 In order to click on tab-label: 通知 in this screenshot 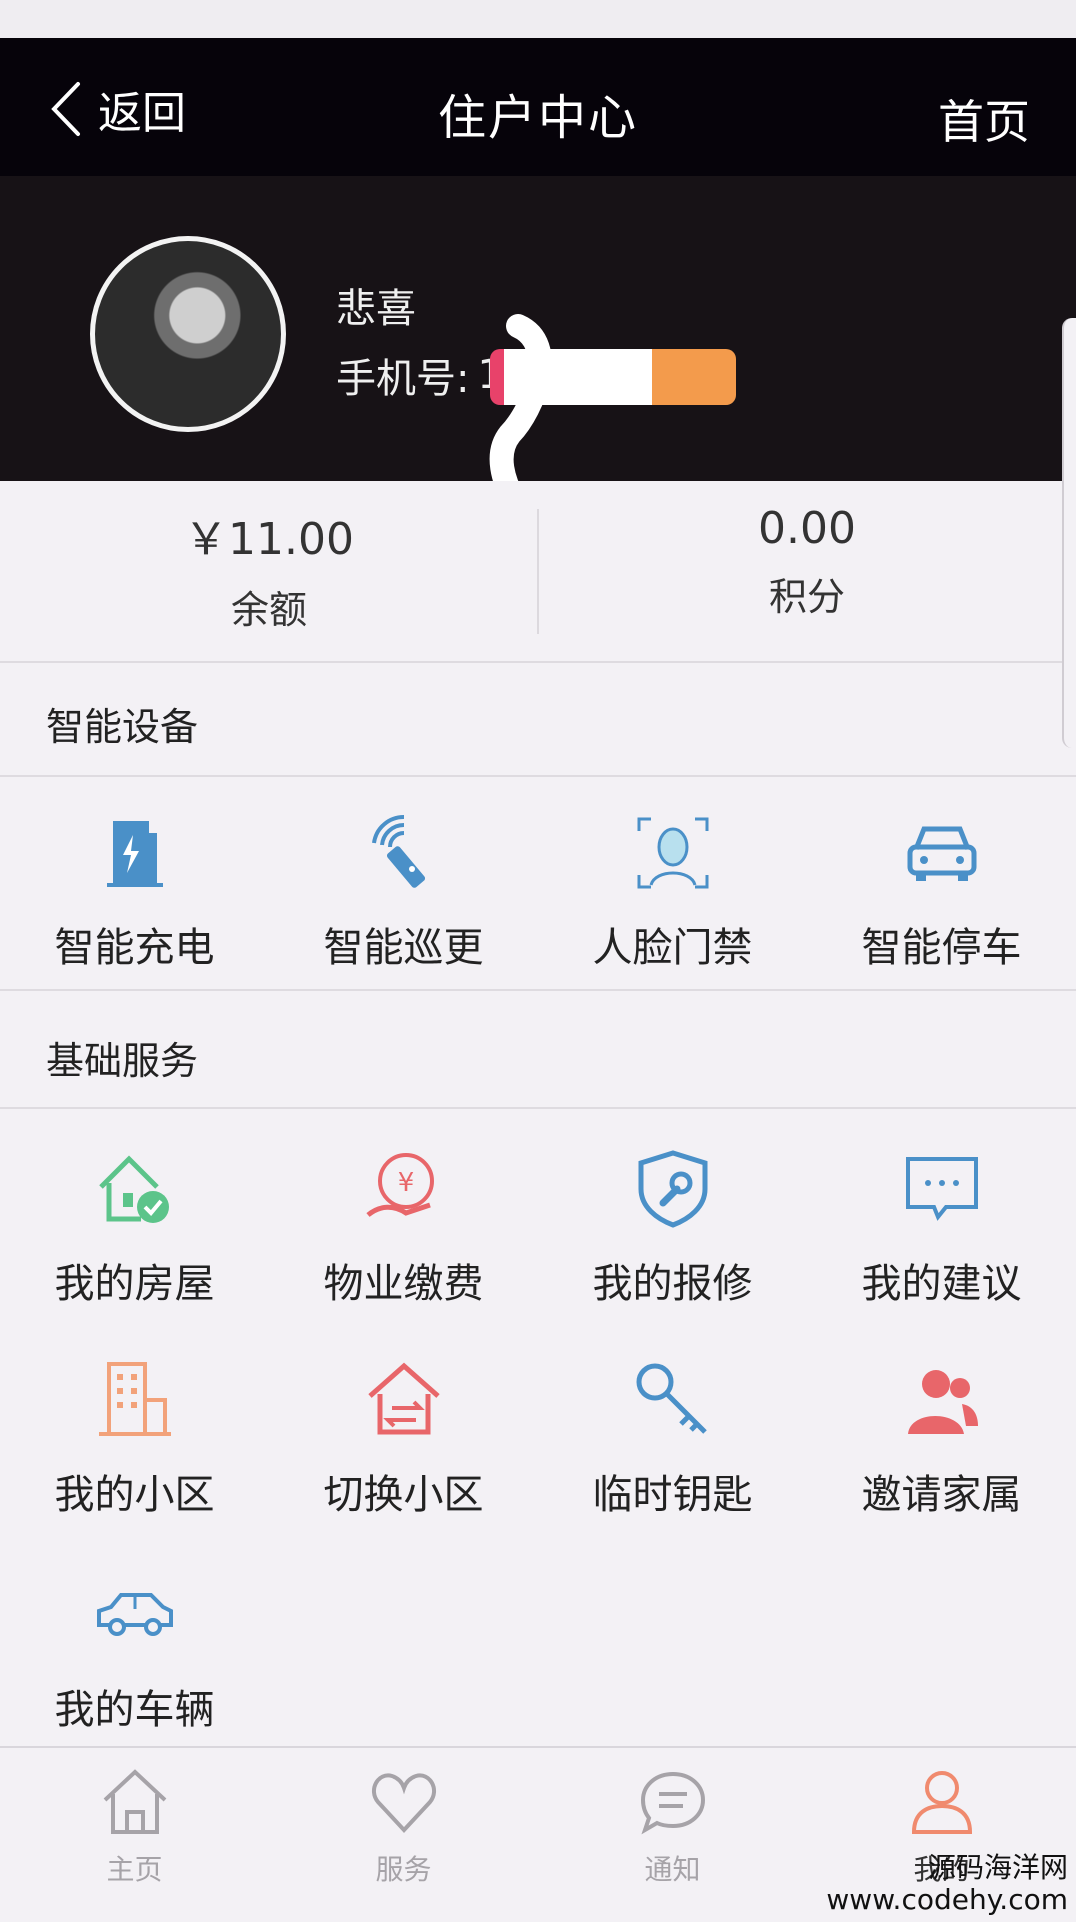, I will do `click(672, 1869)`.